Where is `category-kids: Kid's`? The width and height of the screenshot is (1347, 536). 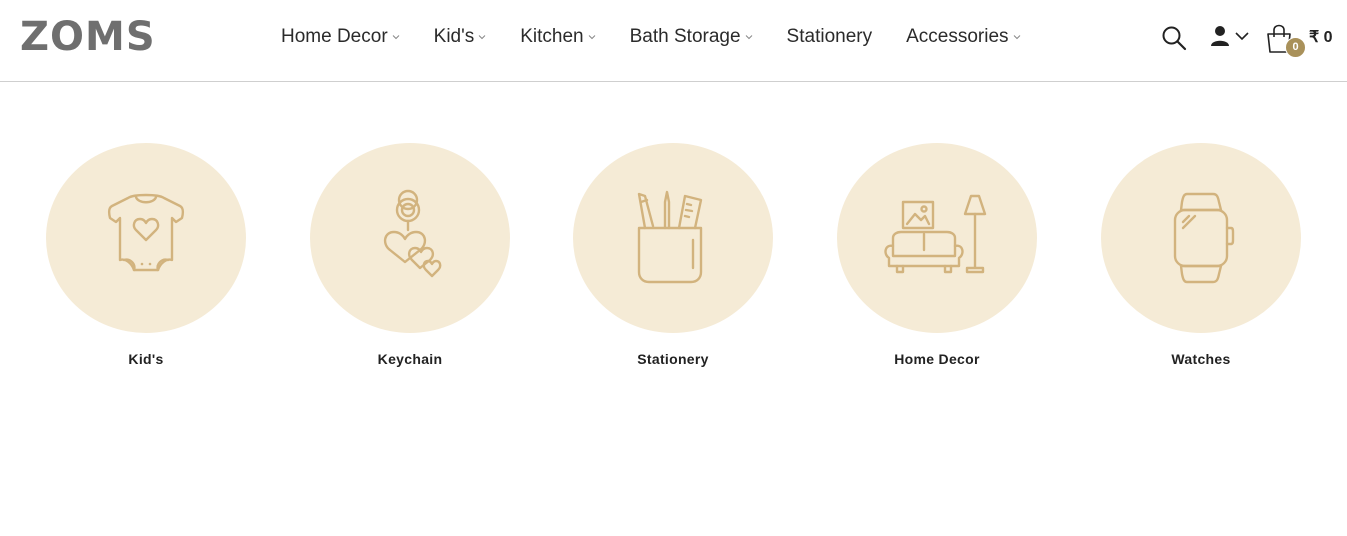 category-kids: Kid's is located at coordinates (146, 255).